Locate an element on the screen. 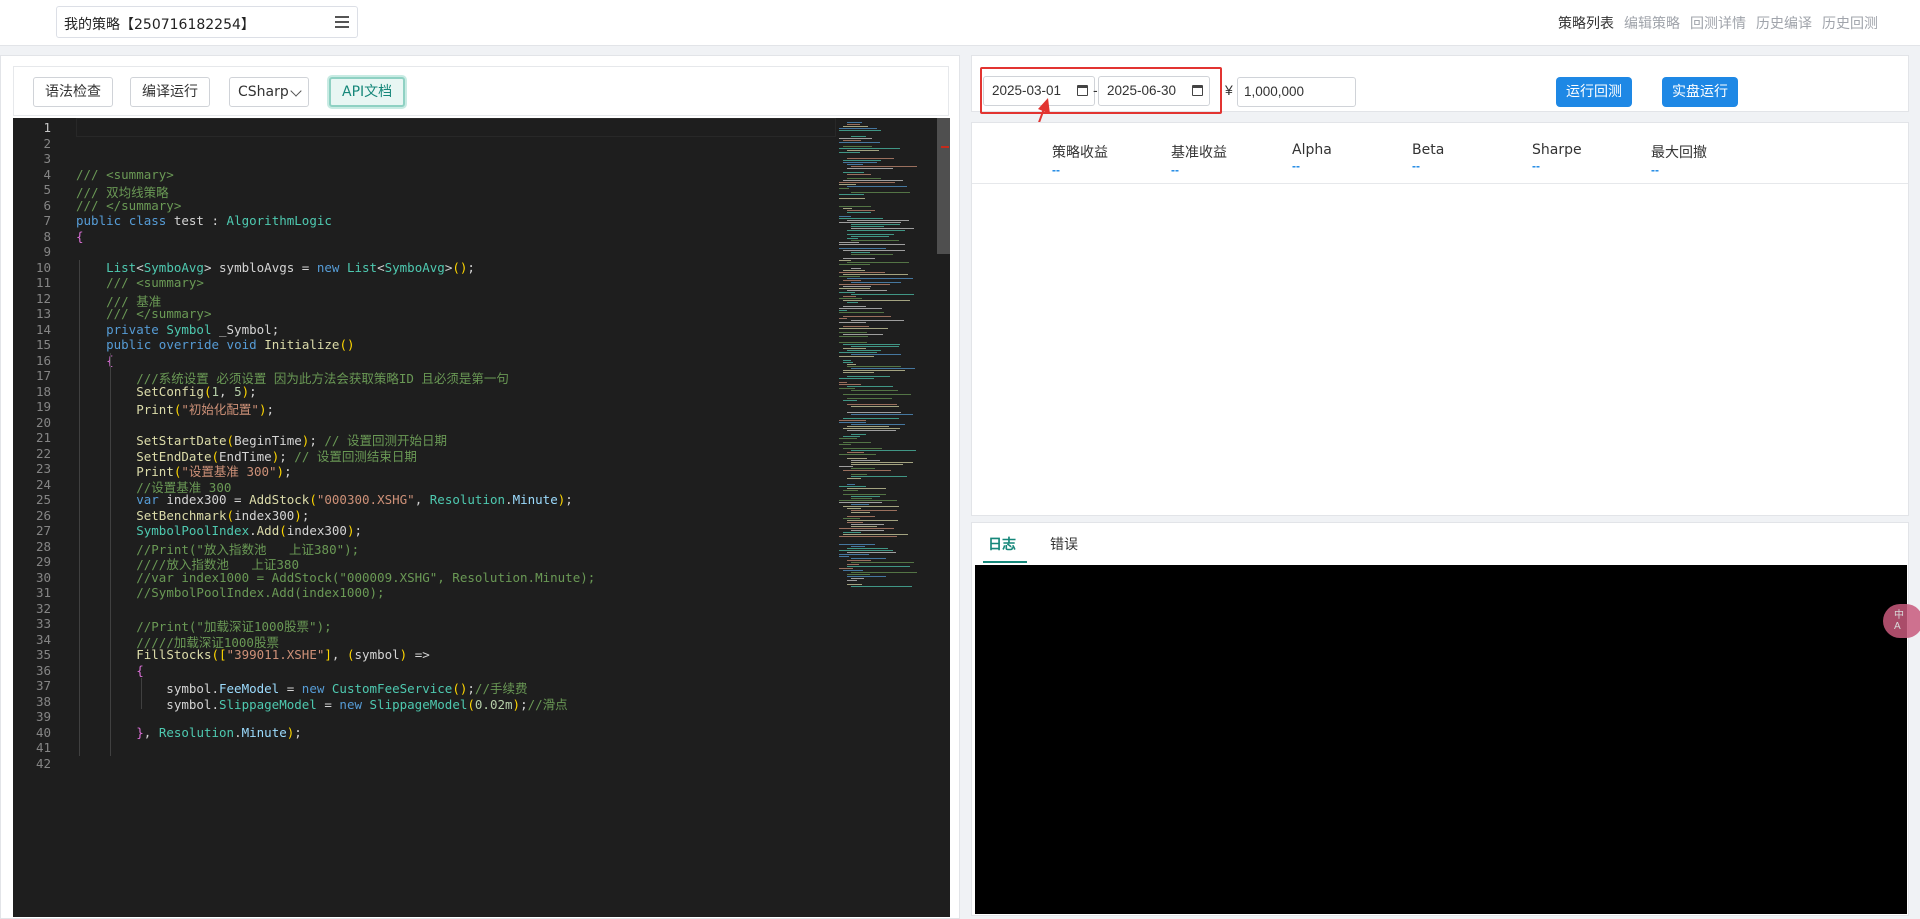 This screenshot has width=1920, height=919. line-number: 27 is located at coordinates (43, 530).